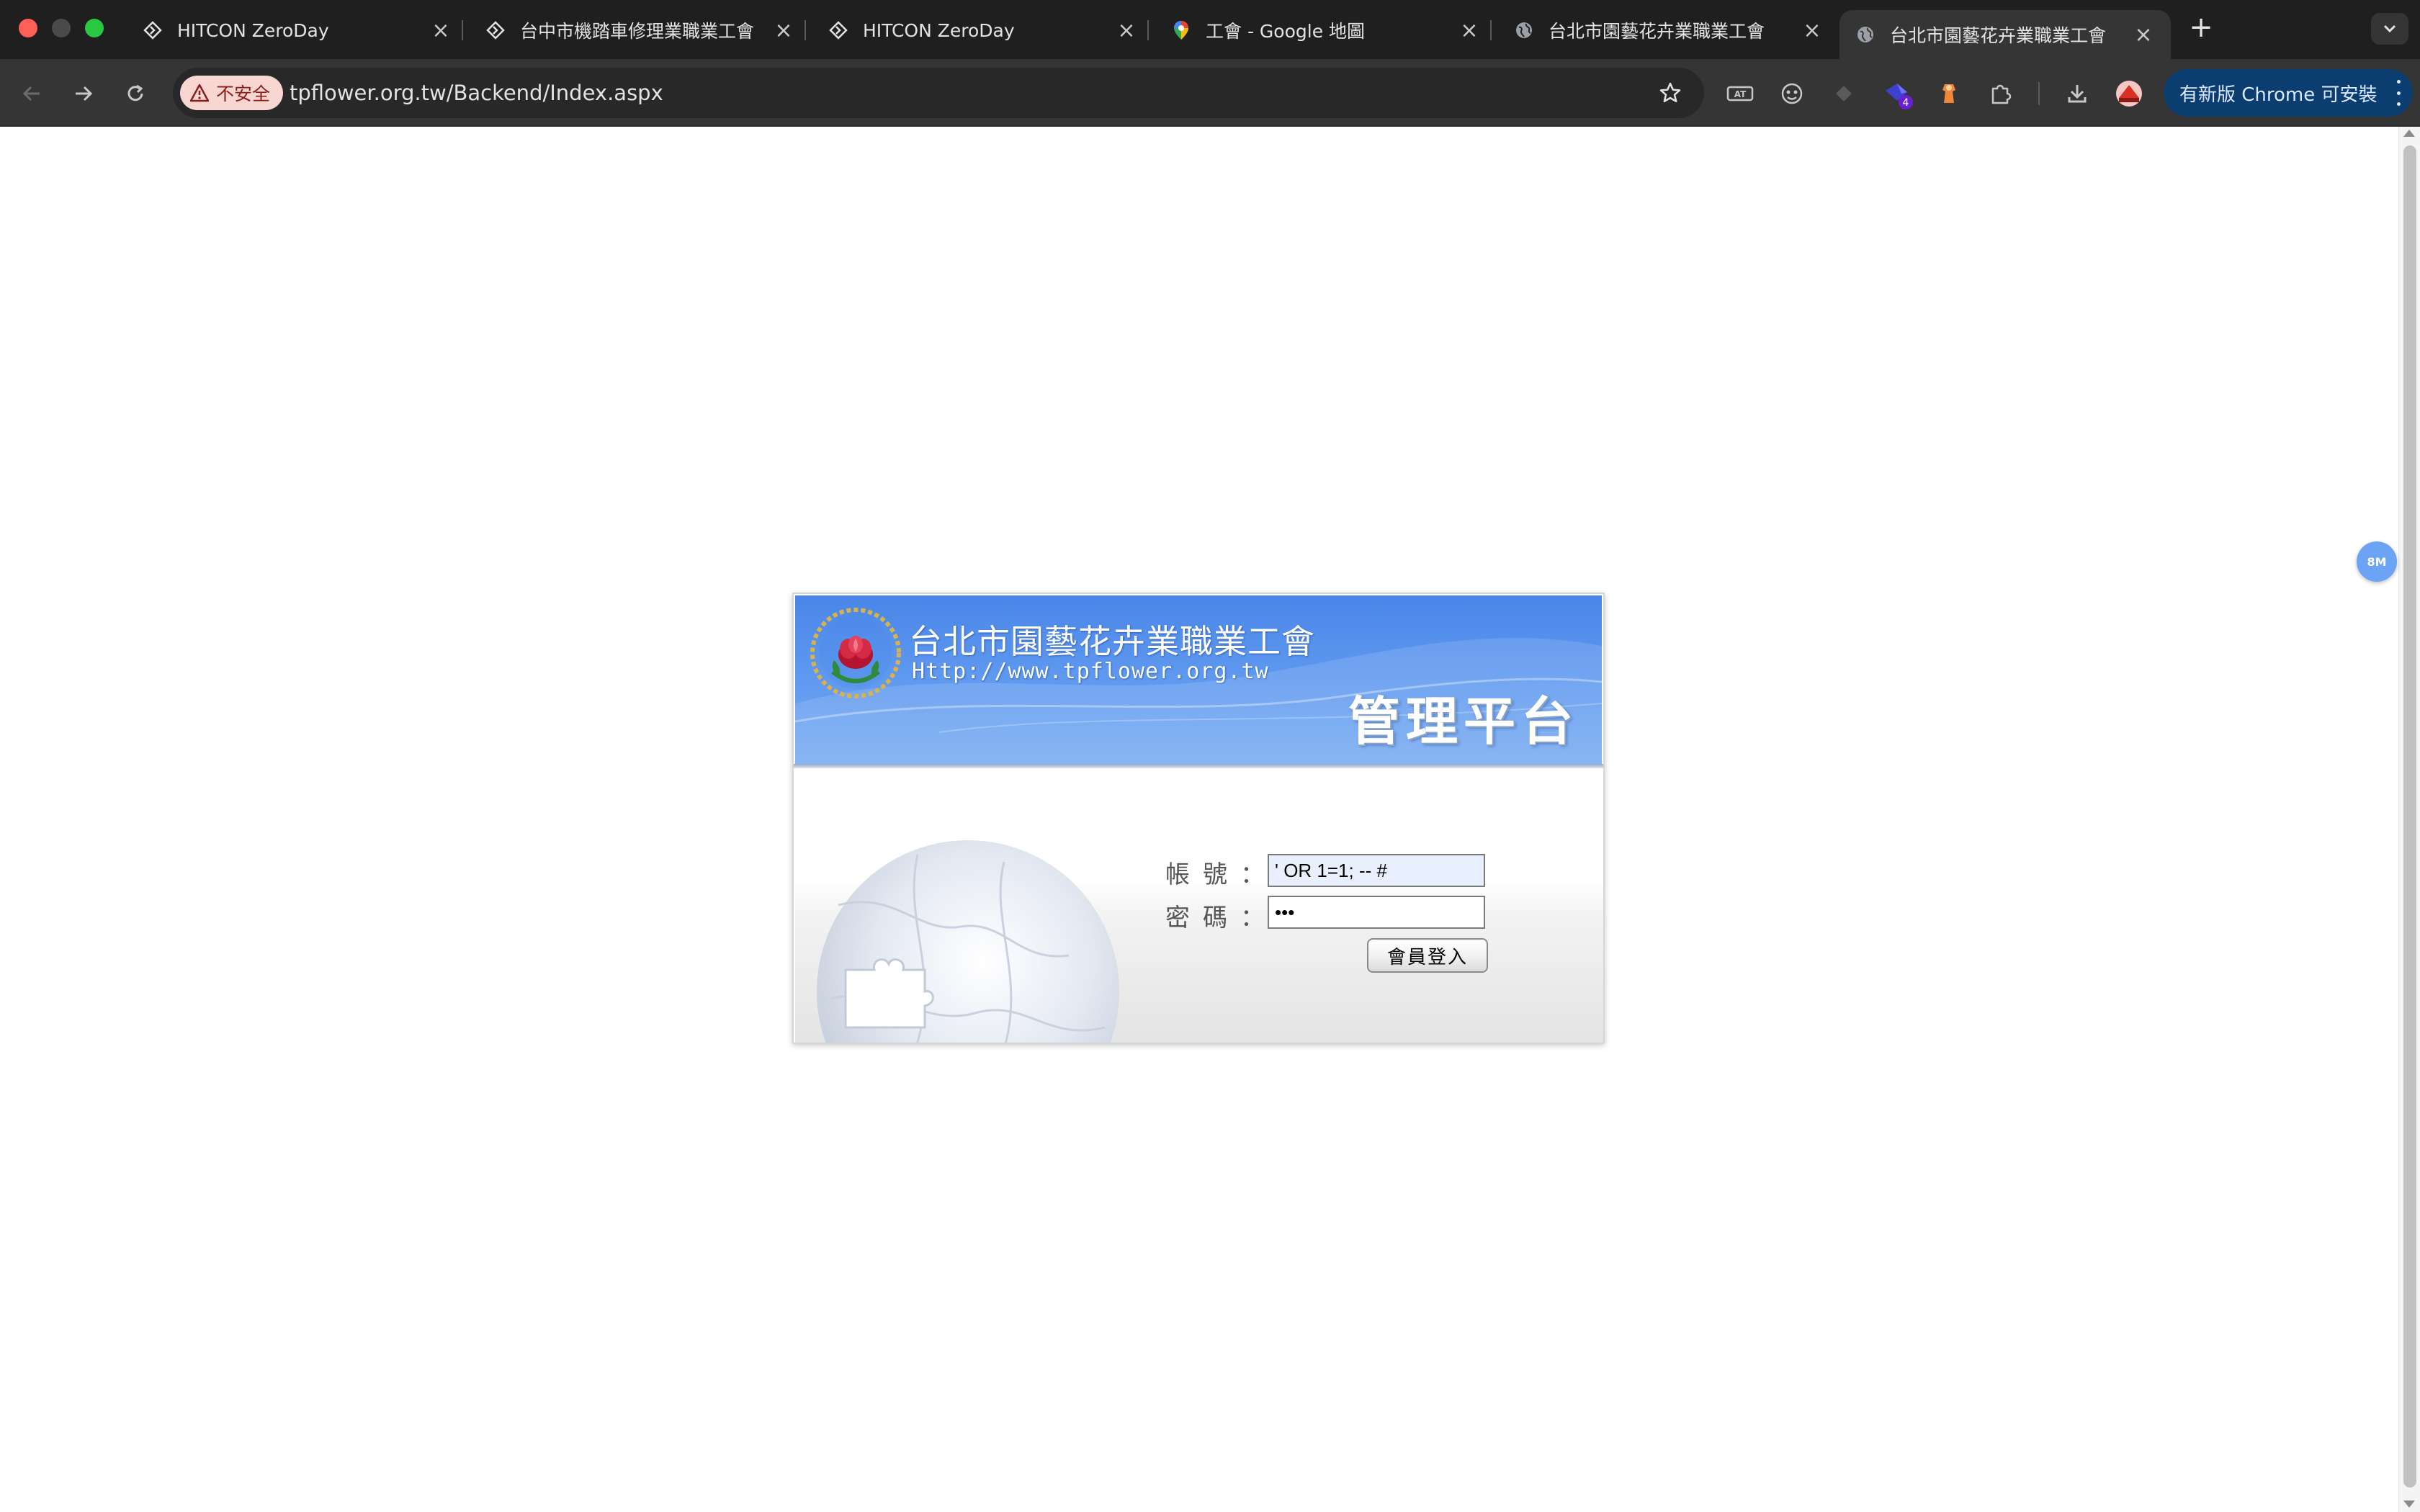 The image size is (2420, 1512). Describe the element at coordinates (1376, 912) in the screenshot. I see `password-input` at that location.